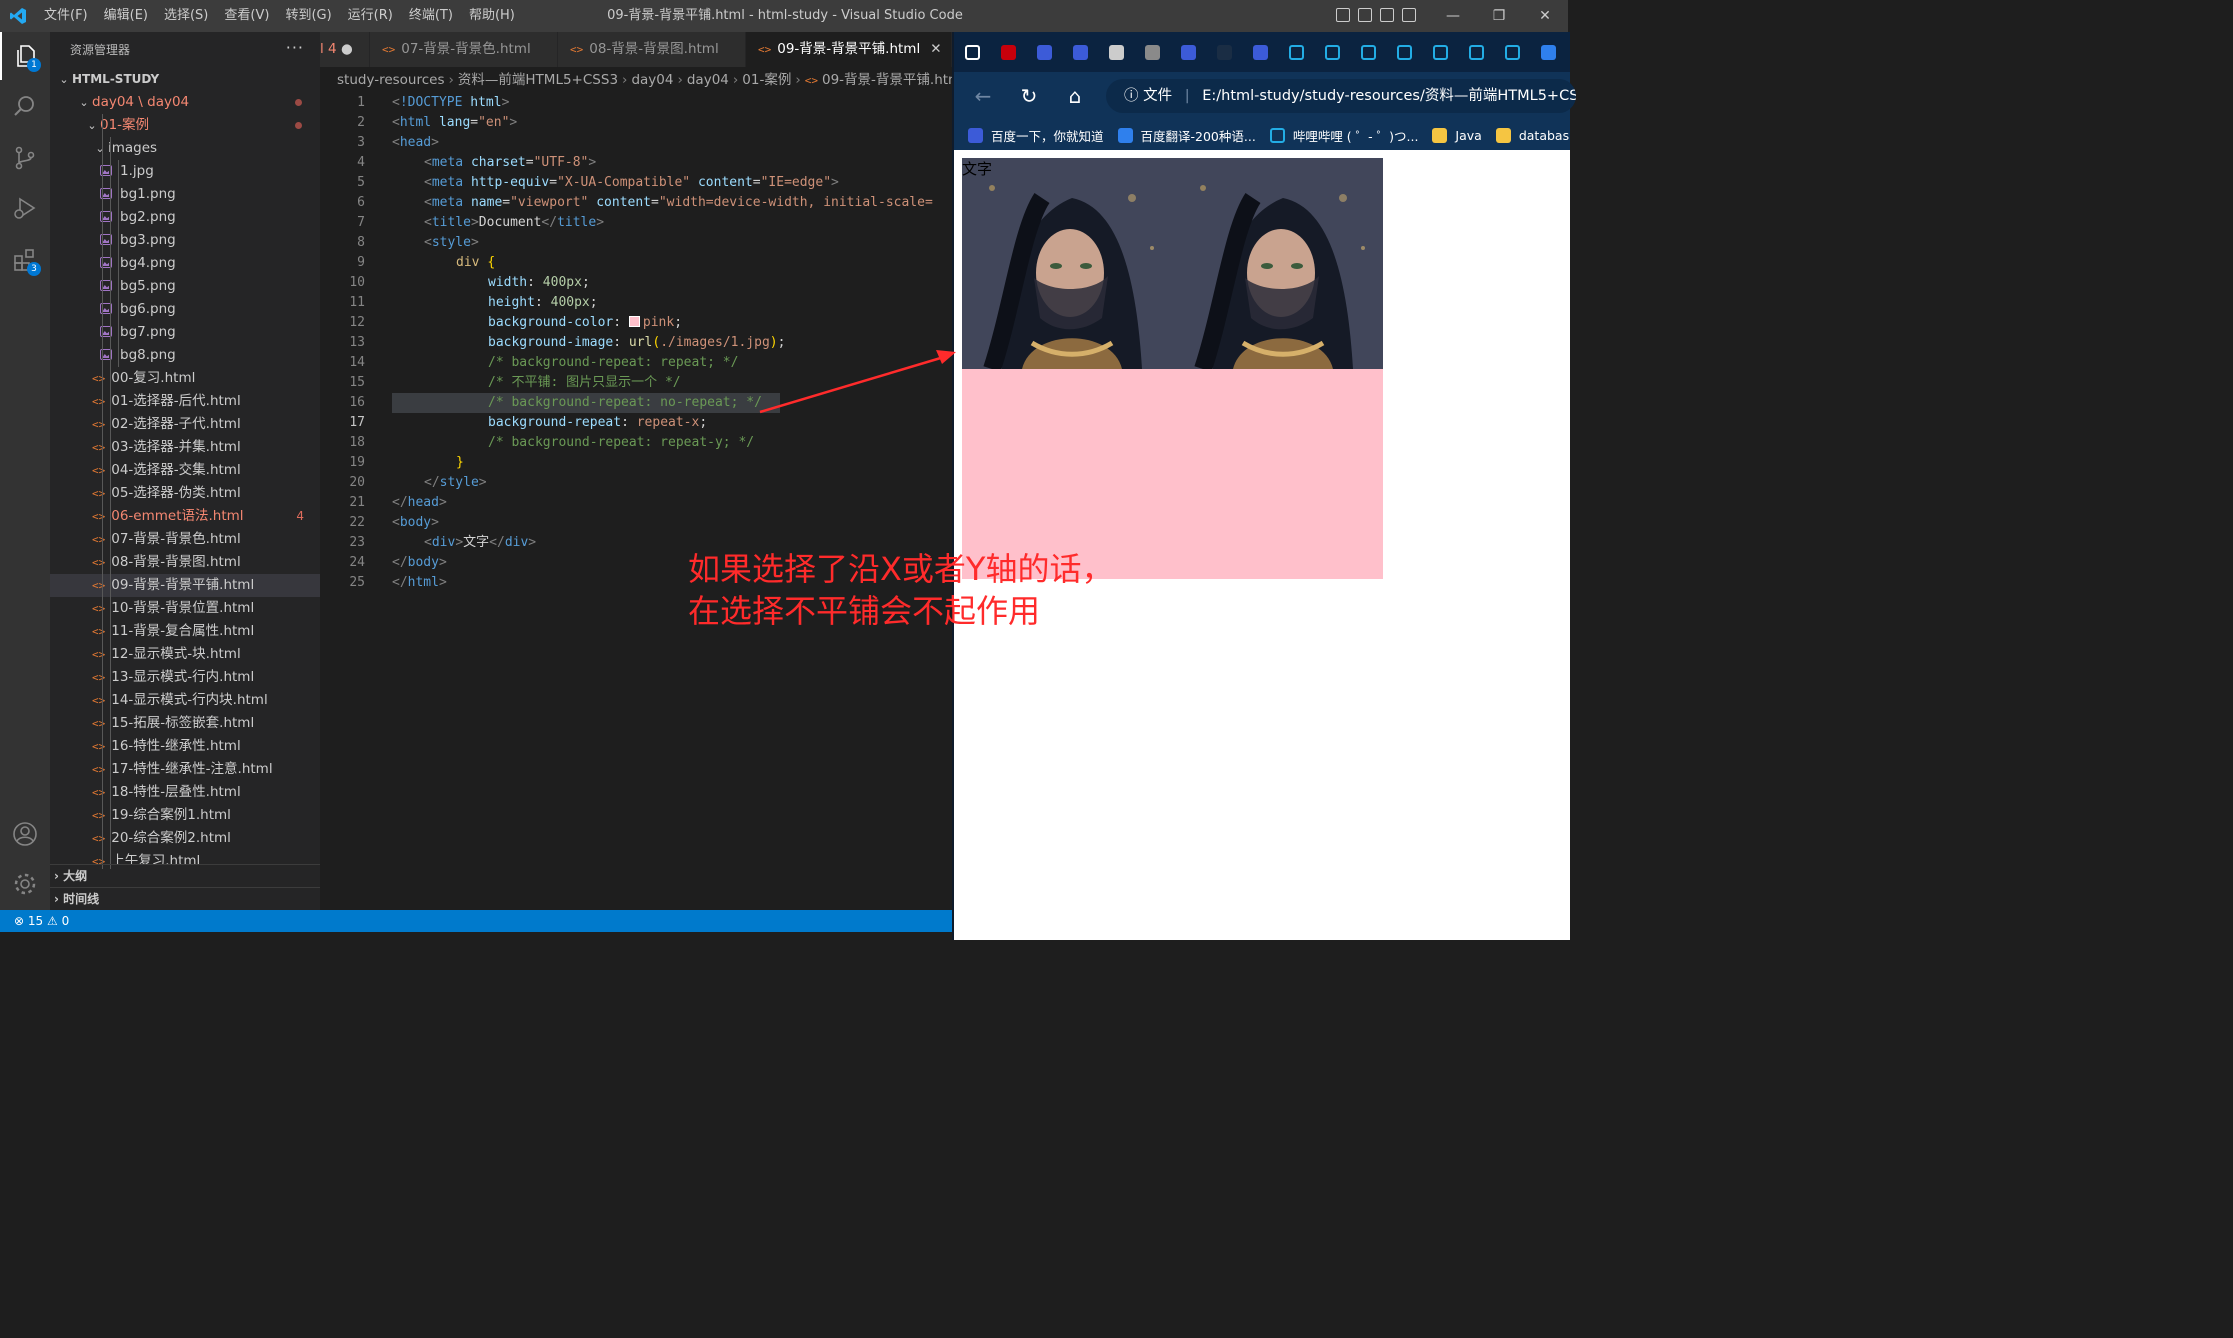 Image resolution: width=2233 pixels, height=1338 pixels. What do you see at coordinates (1453, 16) in the screenshot?
I see `minimize-button: —` at bounding box center [1453, 16].